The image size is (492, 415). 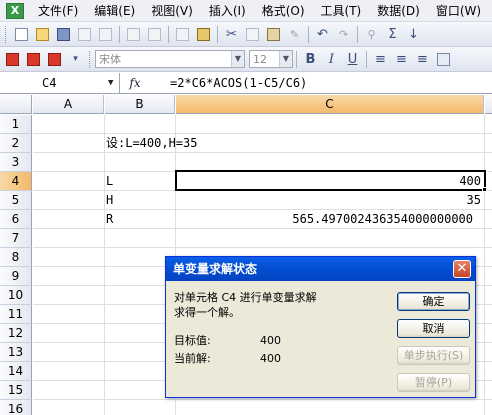 I want to click on row-header: 4, so click(x=16, y=181).